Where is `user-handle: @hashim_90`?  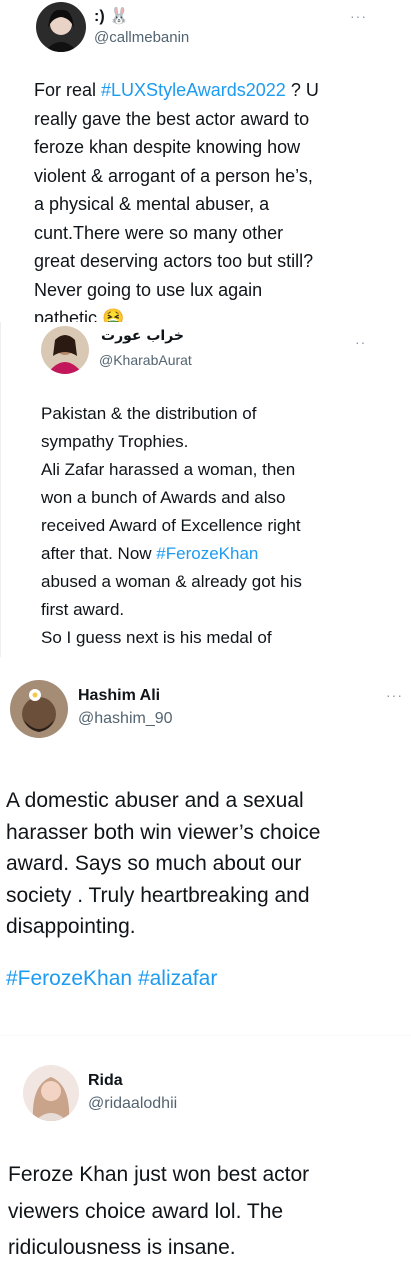
user-handle: @hashim_90 is located at coordinates (125, 719).